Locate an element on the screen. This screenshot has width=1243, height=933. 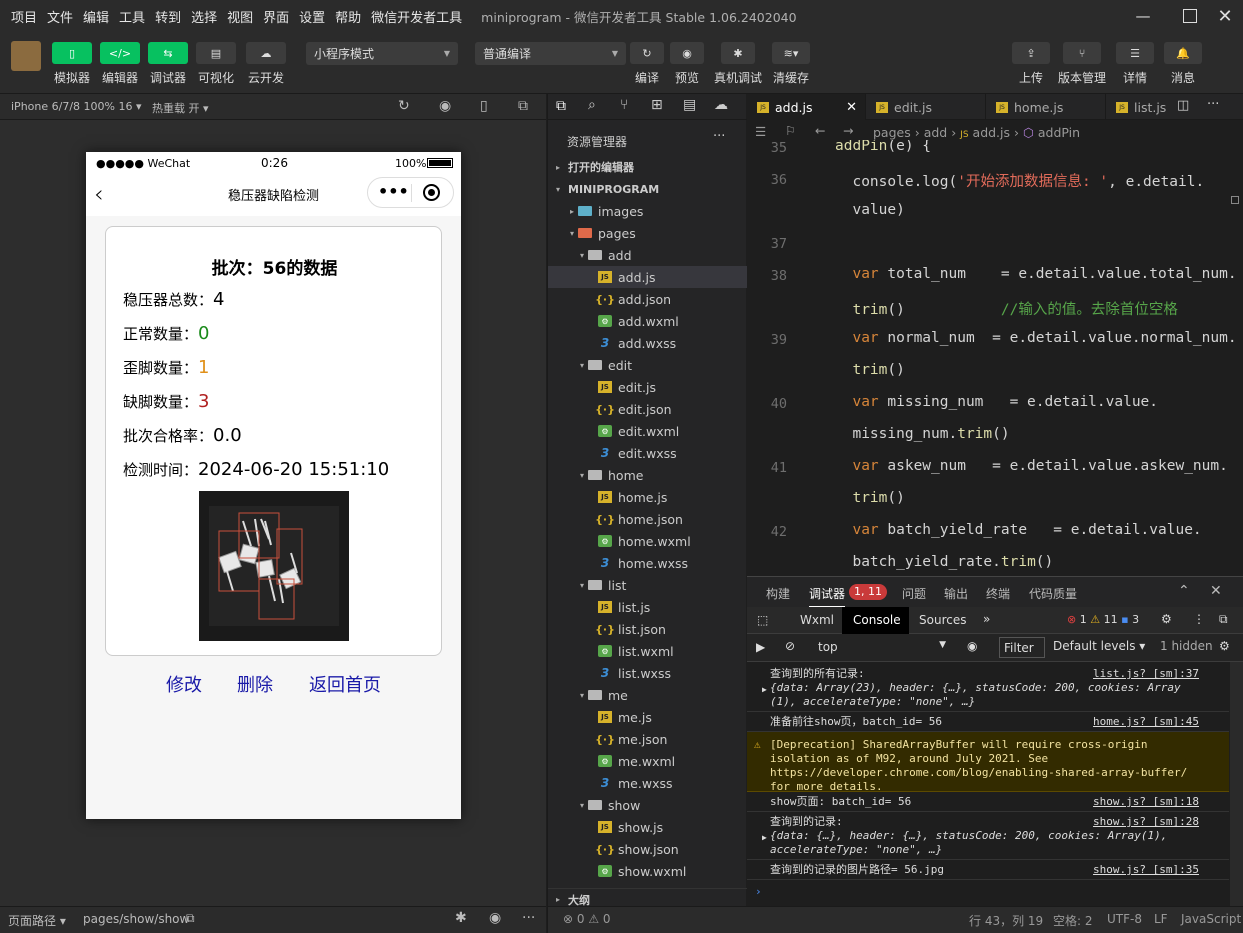
crumb-file: add.js is located at coordinates (992, 132).